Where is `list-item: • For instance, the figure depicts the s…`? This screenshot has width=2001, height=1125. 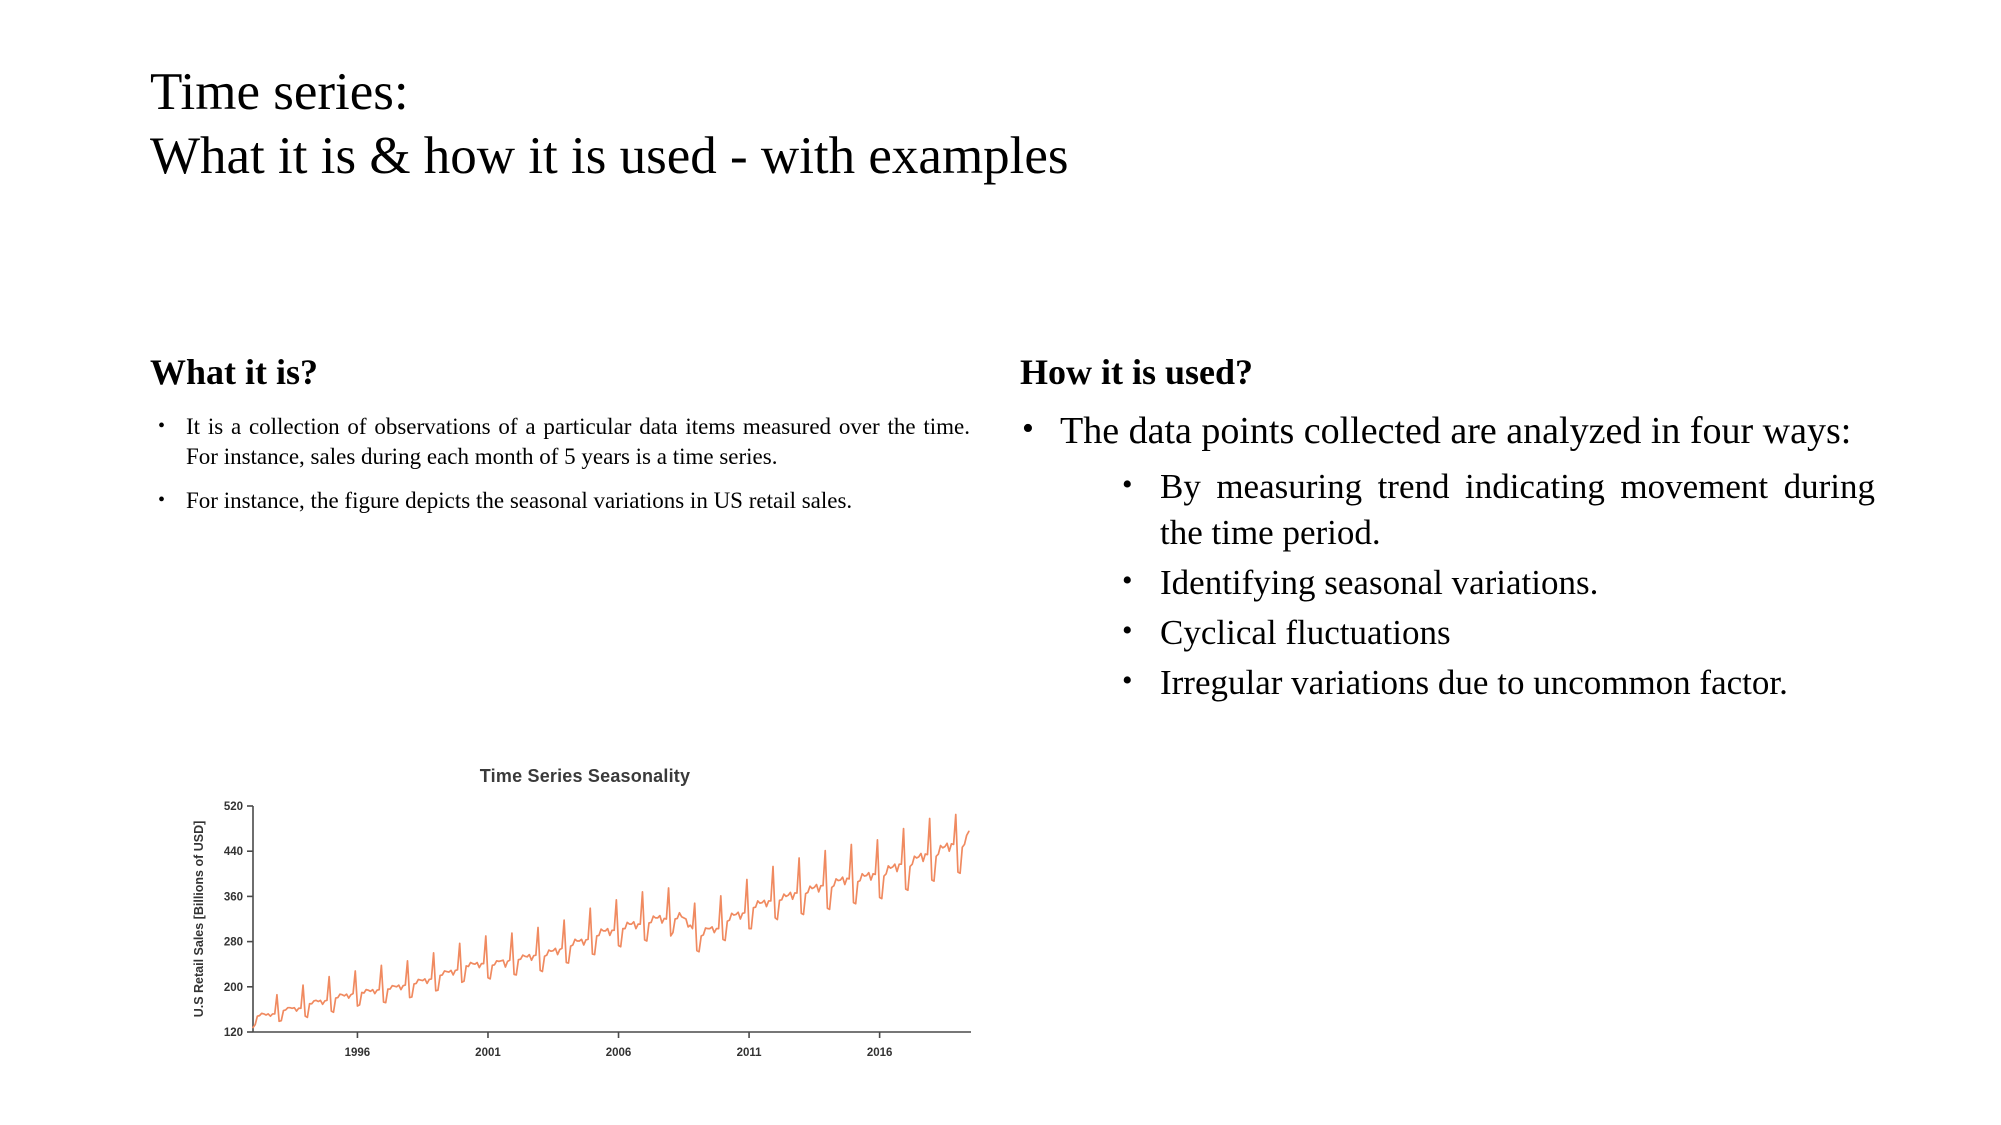
list-item: • For instance, the figure depicts the s… is located at coordinates (560, 501).